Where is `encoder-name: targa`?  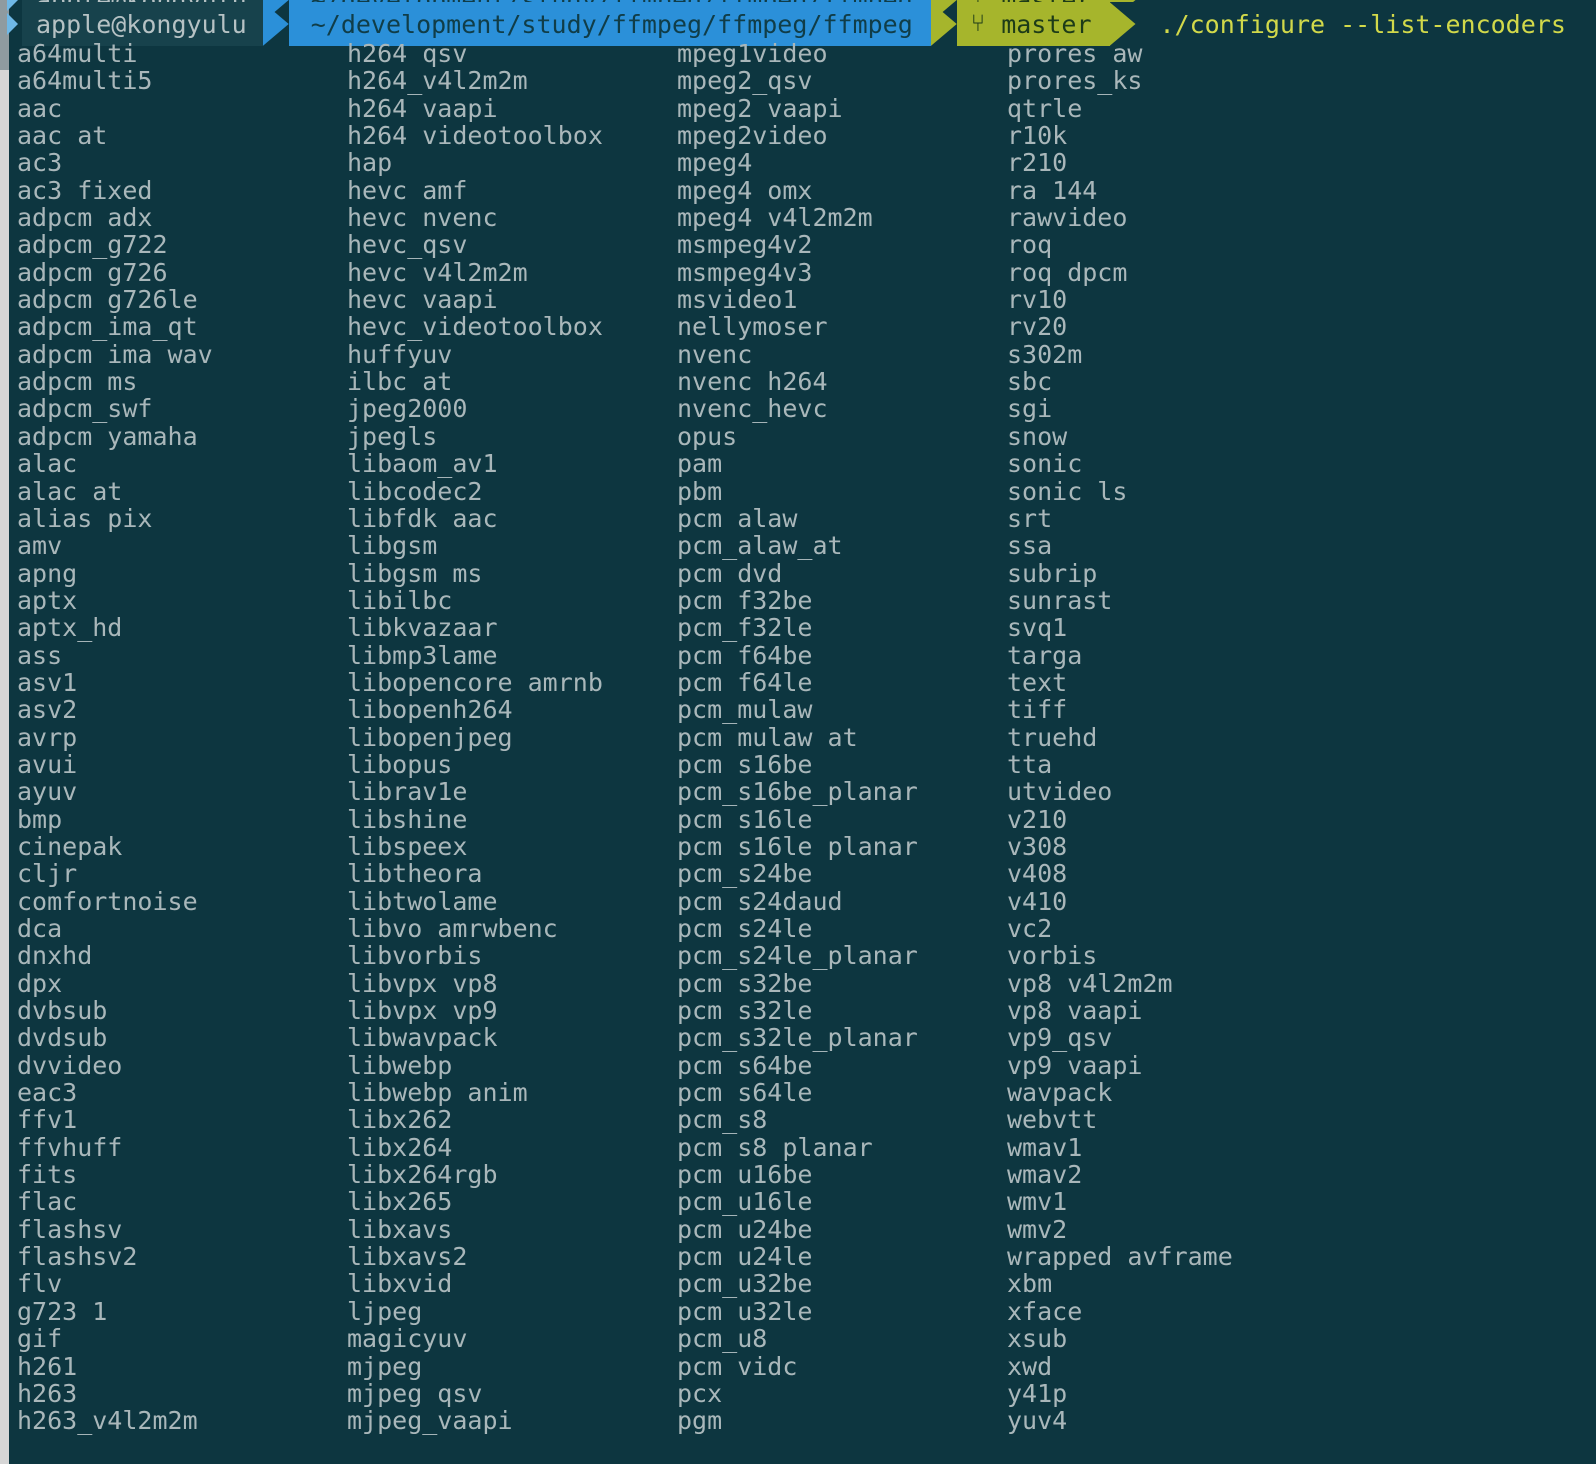 encoder-name: targa is located at coordinates (1045, 655).